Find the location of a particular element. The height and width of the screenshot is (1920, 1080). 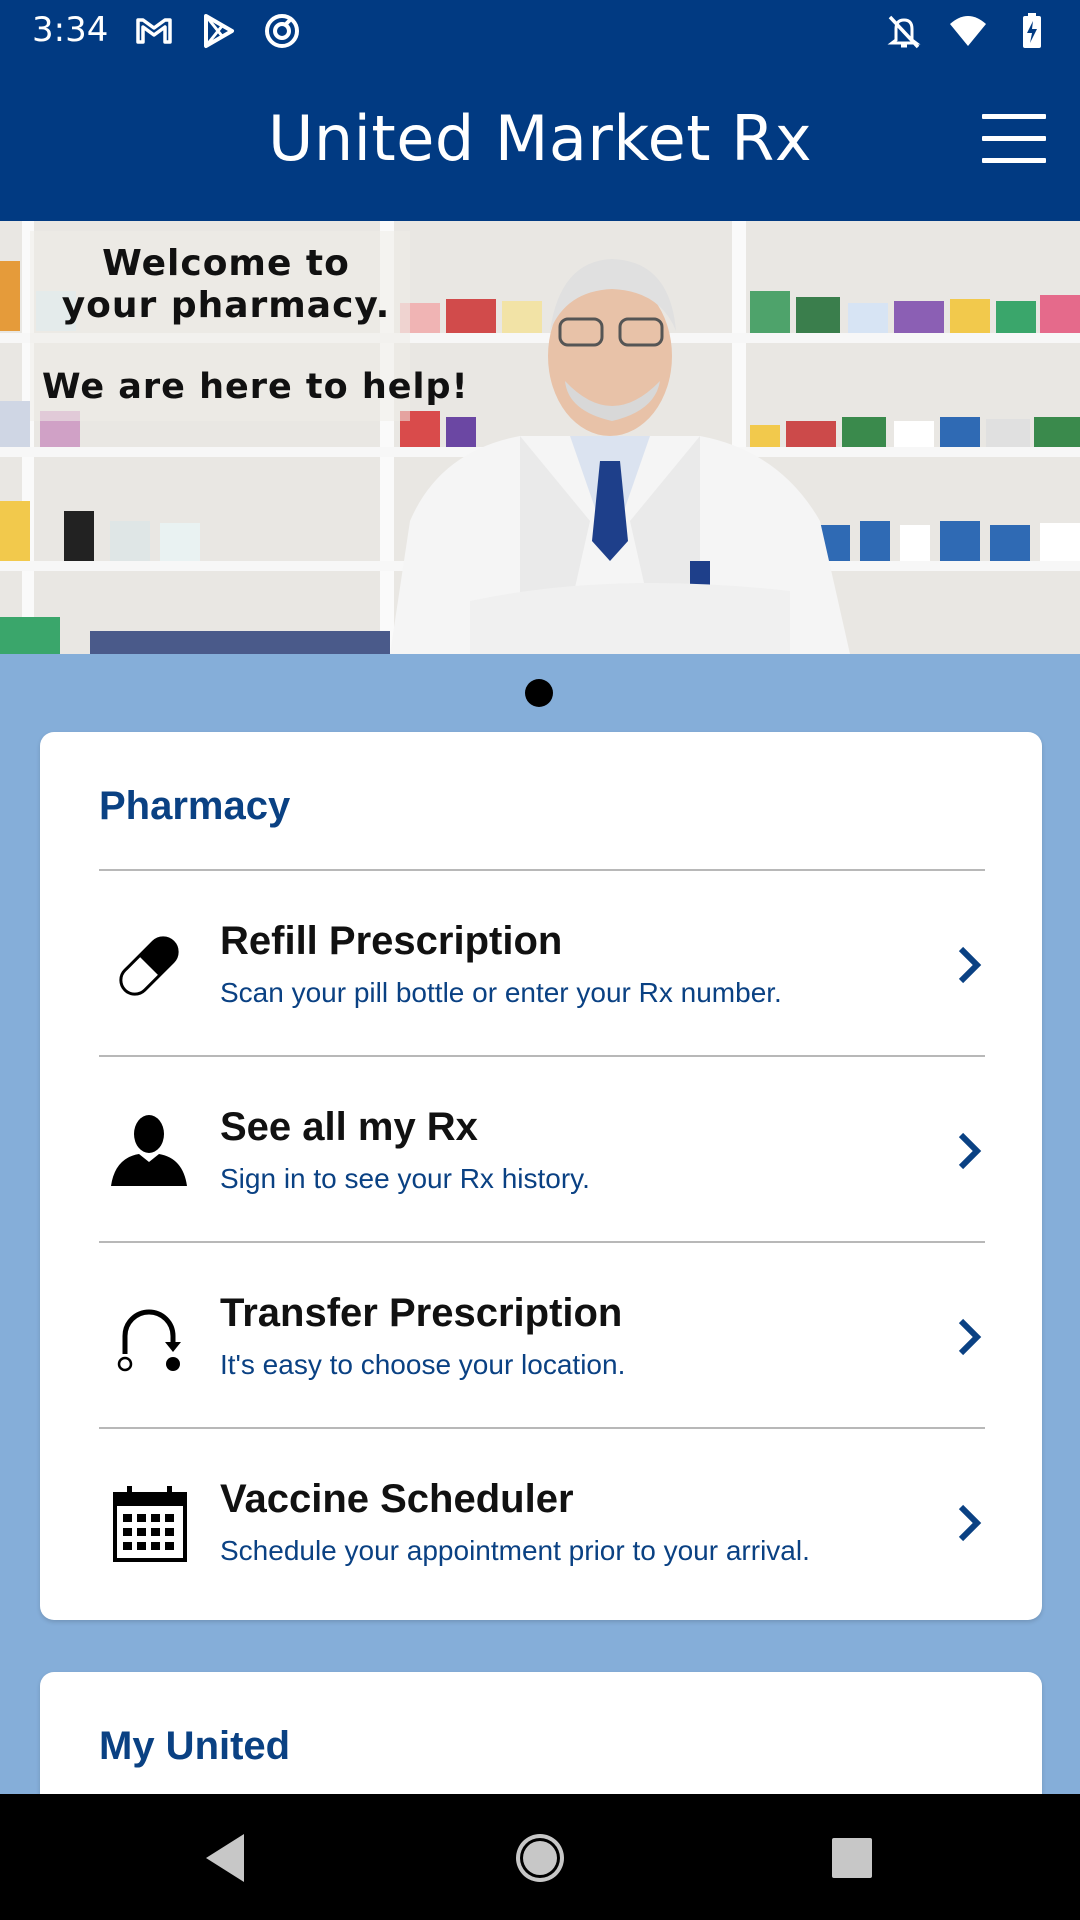

wifi-icon is located at coordinates (968, 31).